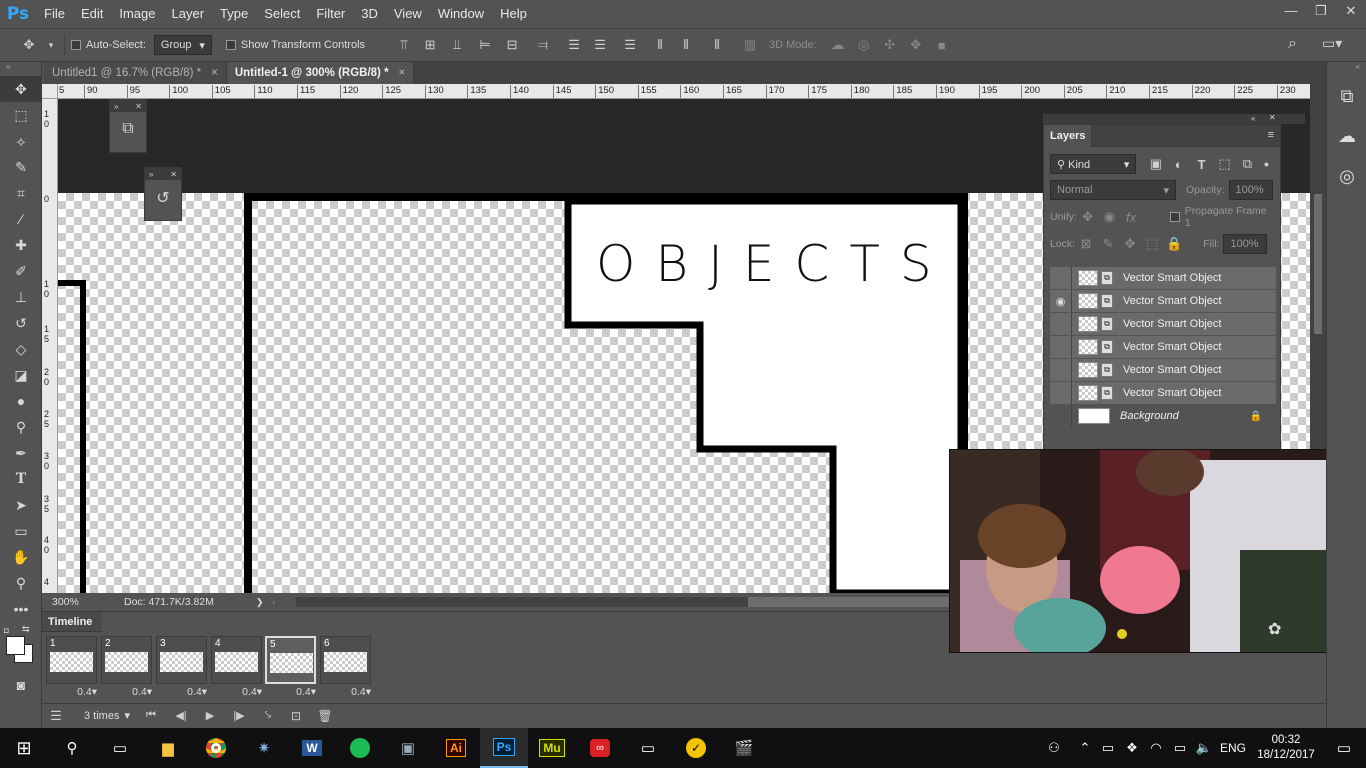  What do you see at coordinates (296, 716) in the screenshot?
I see `duplicate-frame-icon: ⊡` at bounding box center [296, 716].